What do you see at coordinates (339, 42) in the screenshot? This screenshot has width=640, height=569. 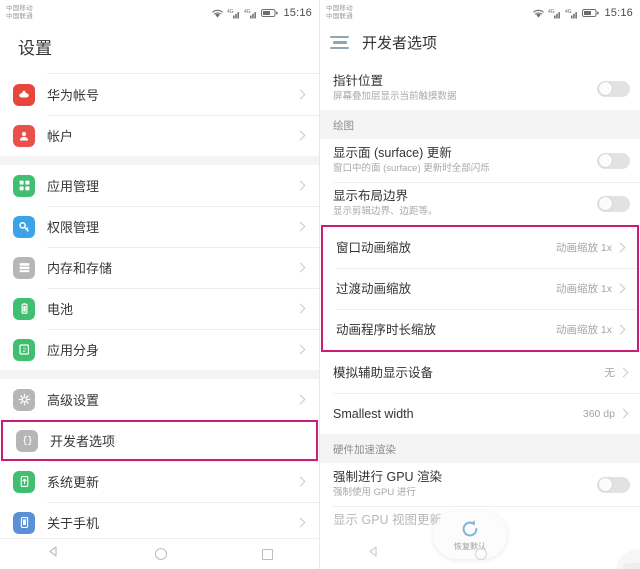 I see `hamburger-menu-icon` at bounding box center [339, 42].